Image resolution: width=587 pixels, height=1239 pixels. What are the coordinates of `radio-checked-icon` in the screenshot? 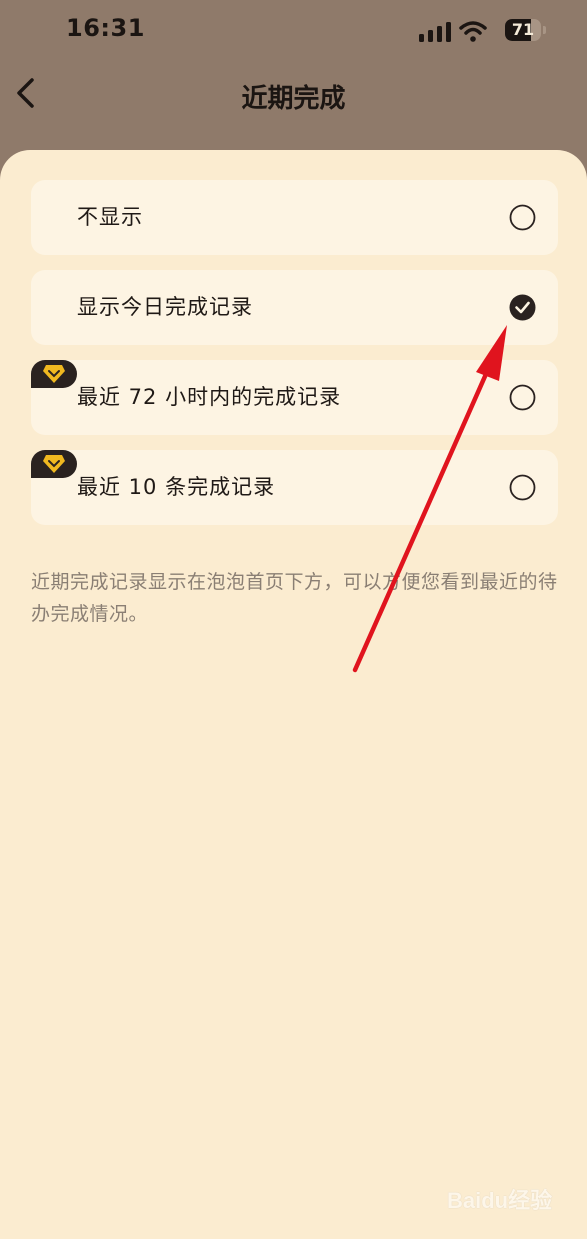 It's located at (522, 307).